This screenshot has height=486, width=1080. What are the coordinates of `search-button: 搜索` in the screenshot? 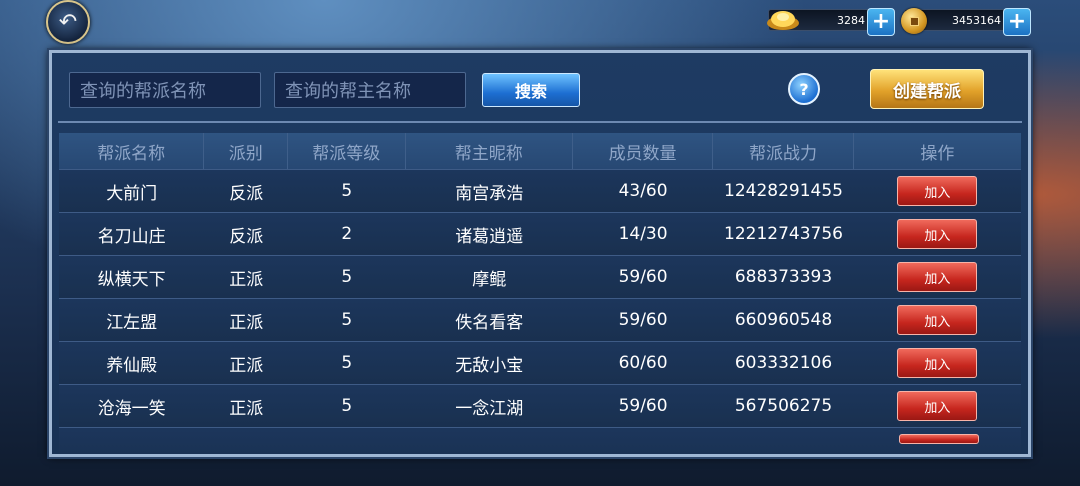 It's located at (531, 90).